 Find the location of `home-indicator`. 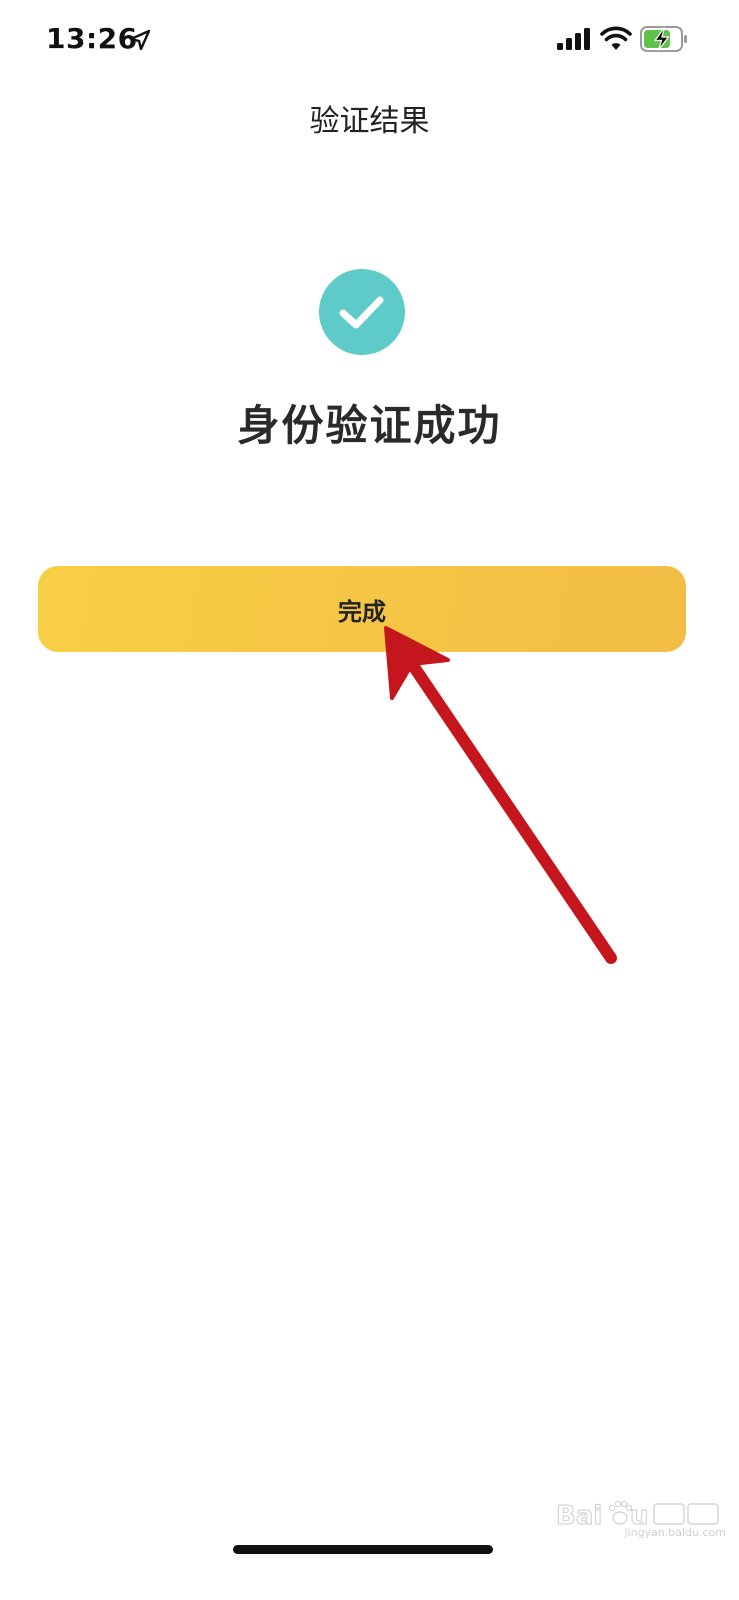

home-indicator is located at coordinates (363, 1549).